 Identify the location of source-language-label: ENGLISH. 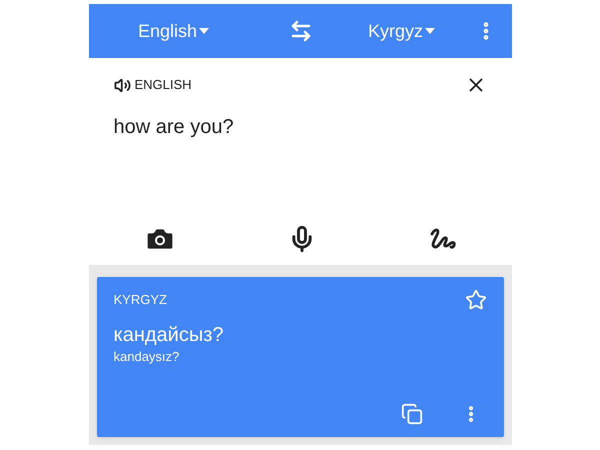
(163, 85).